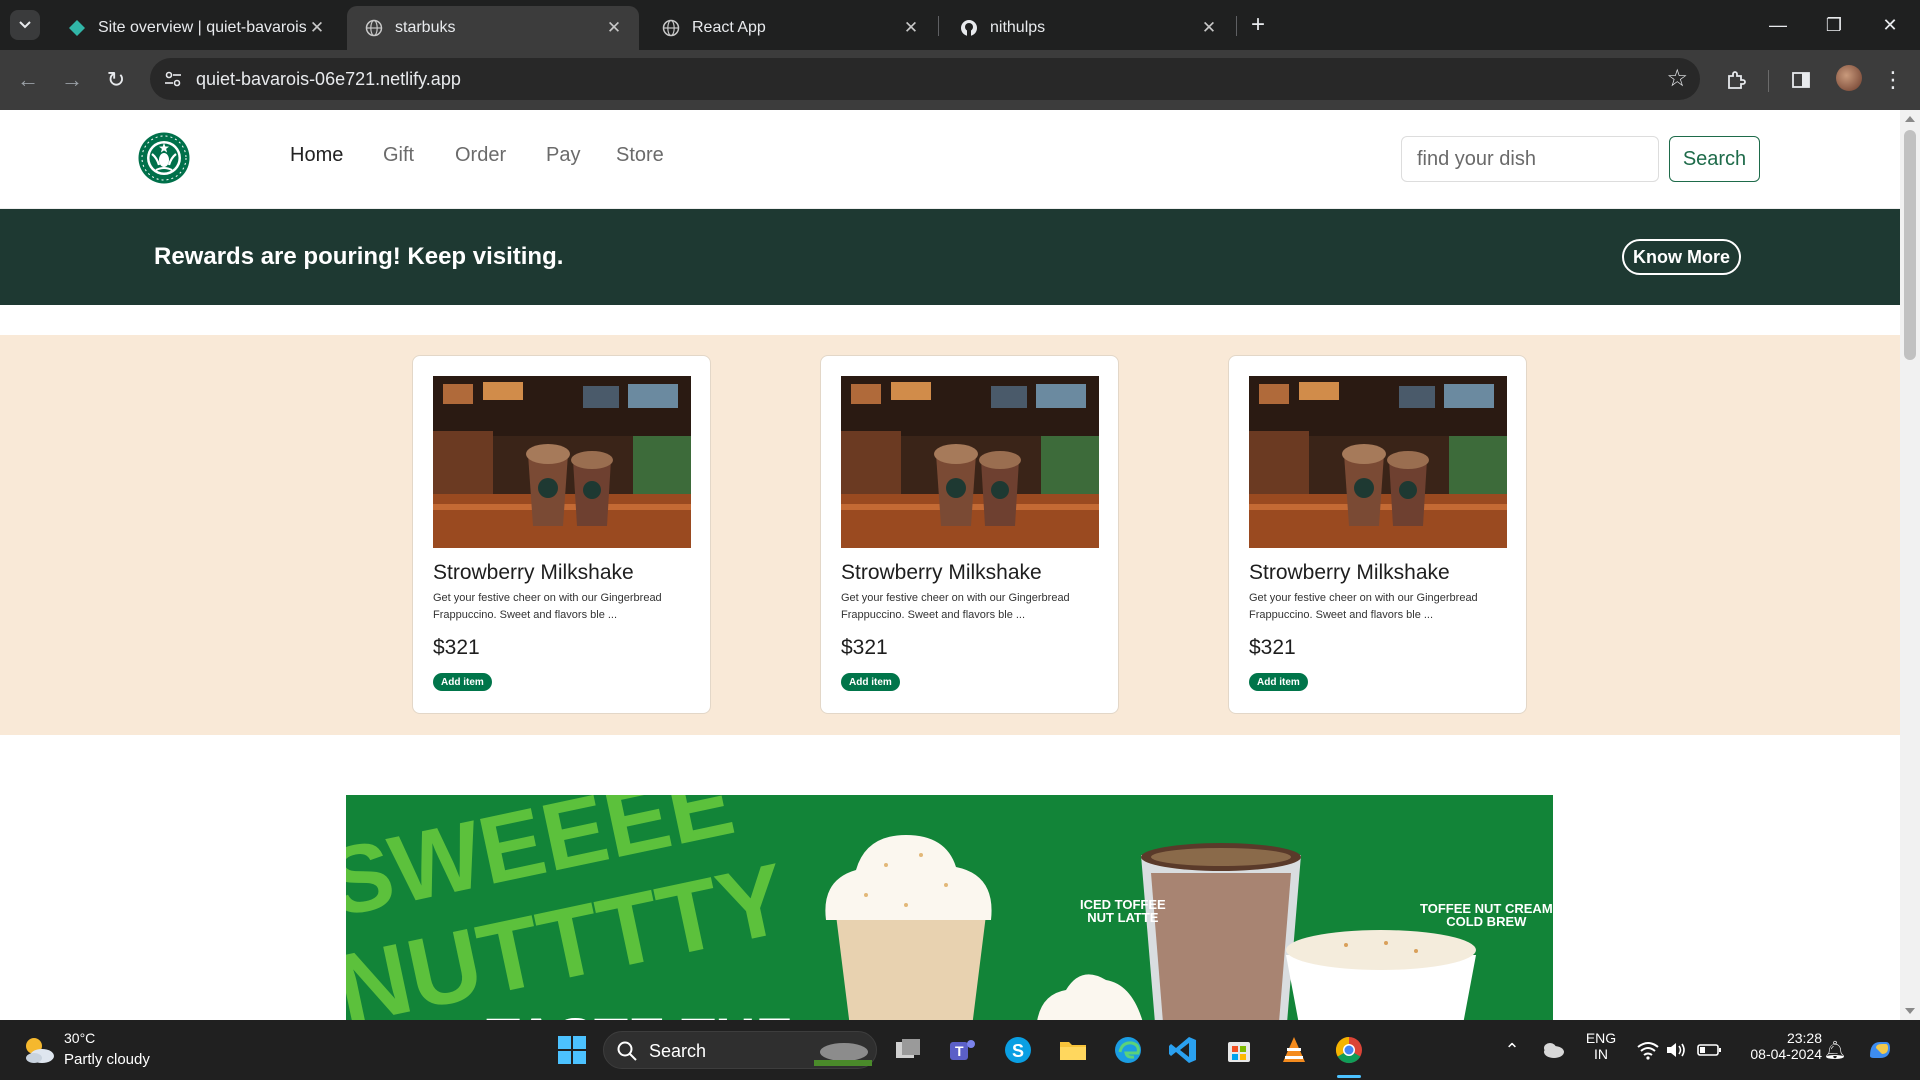 This screenshot has height=1080, width=1920. I want to click on tab-title: starbuks, so click(425, 27).